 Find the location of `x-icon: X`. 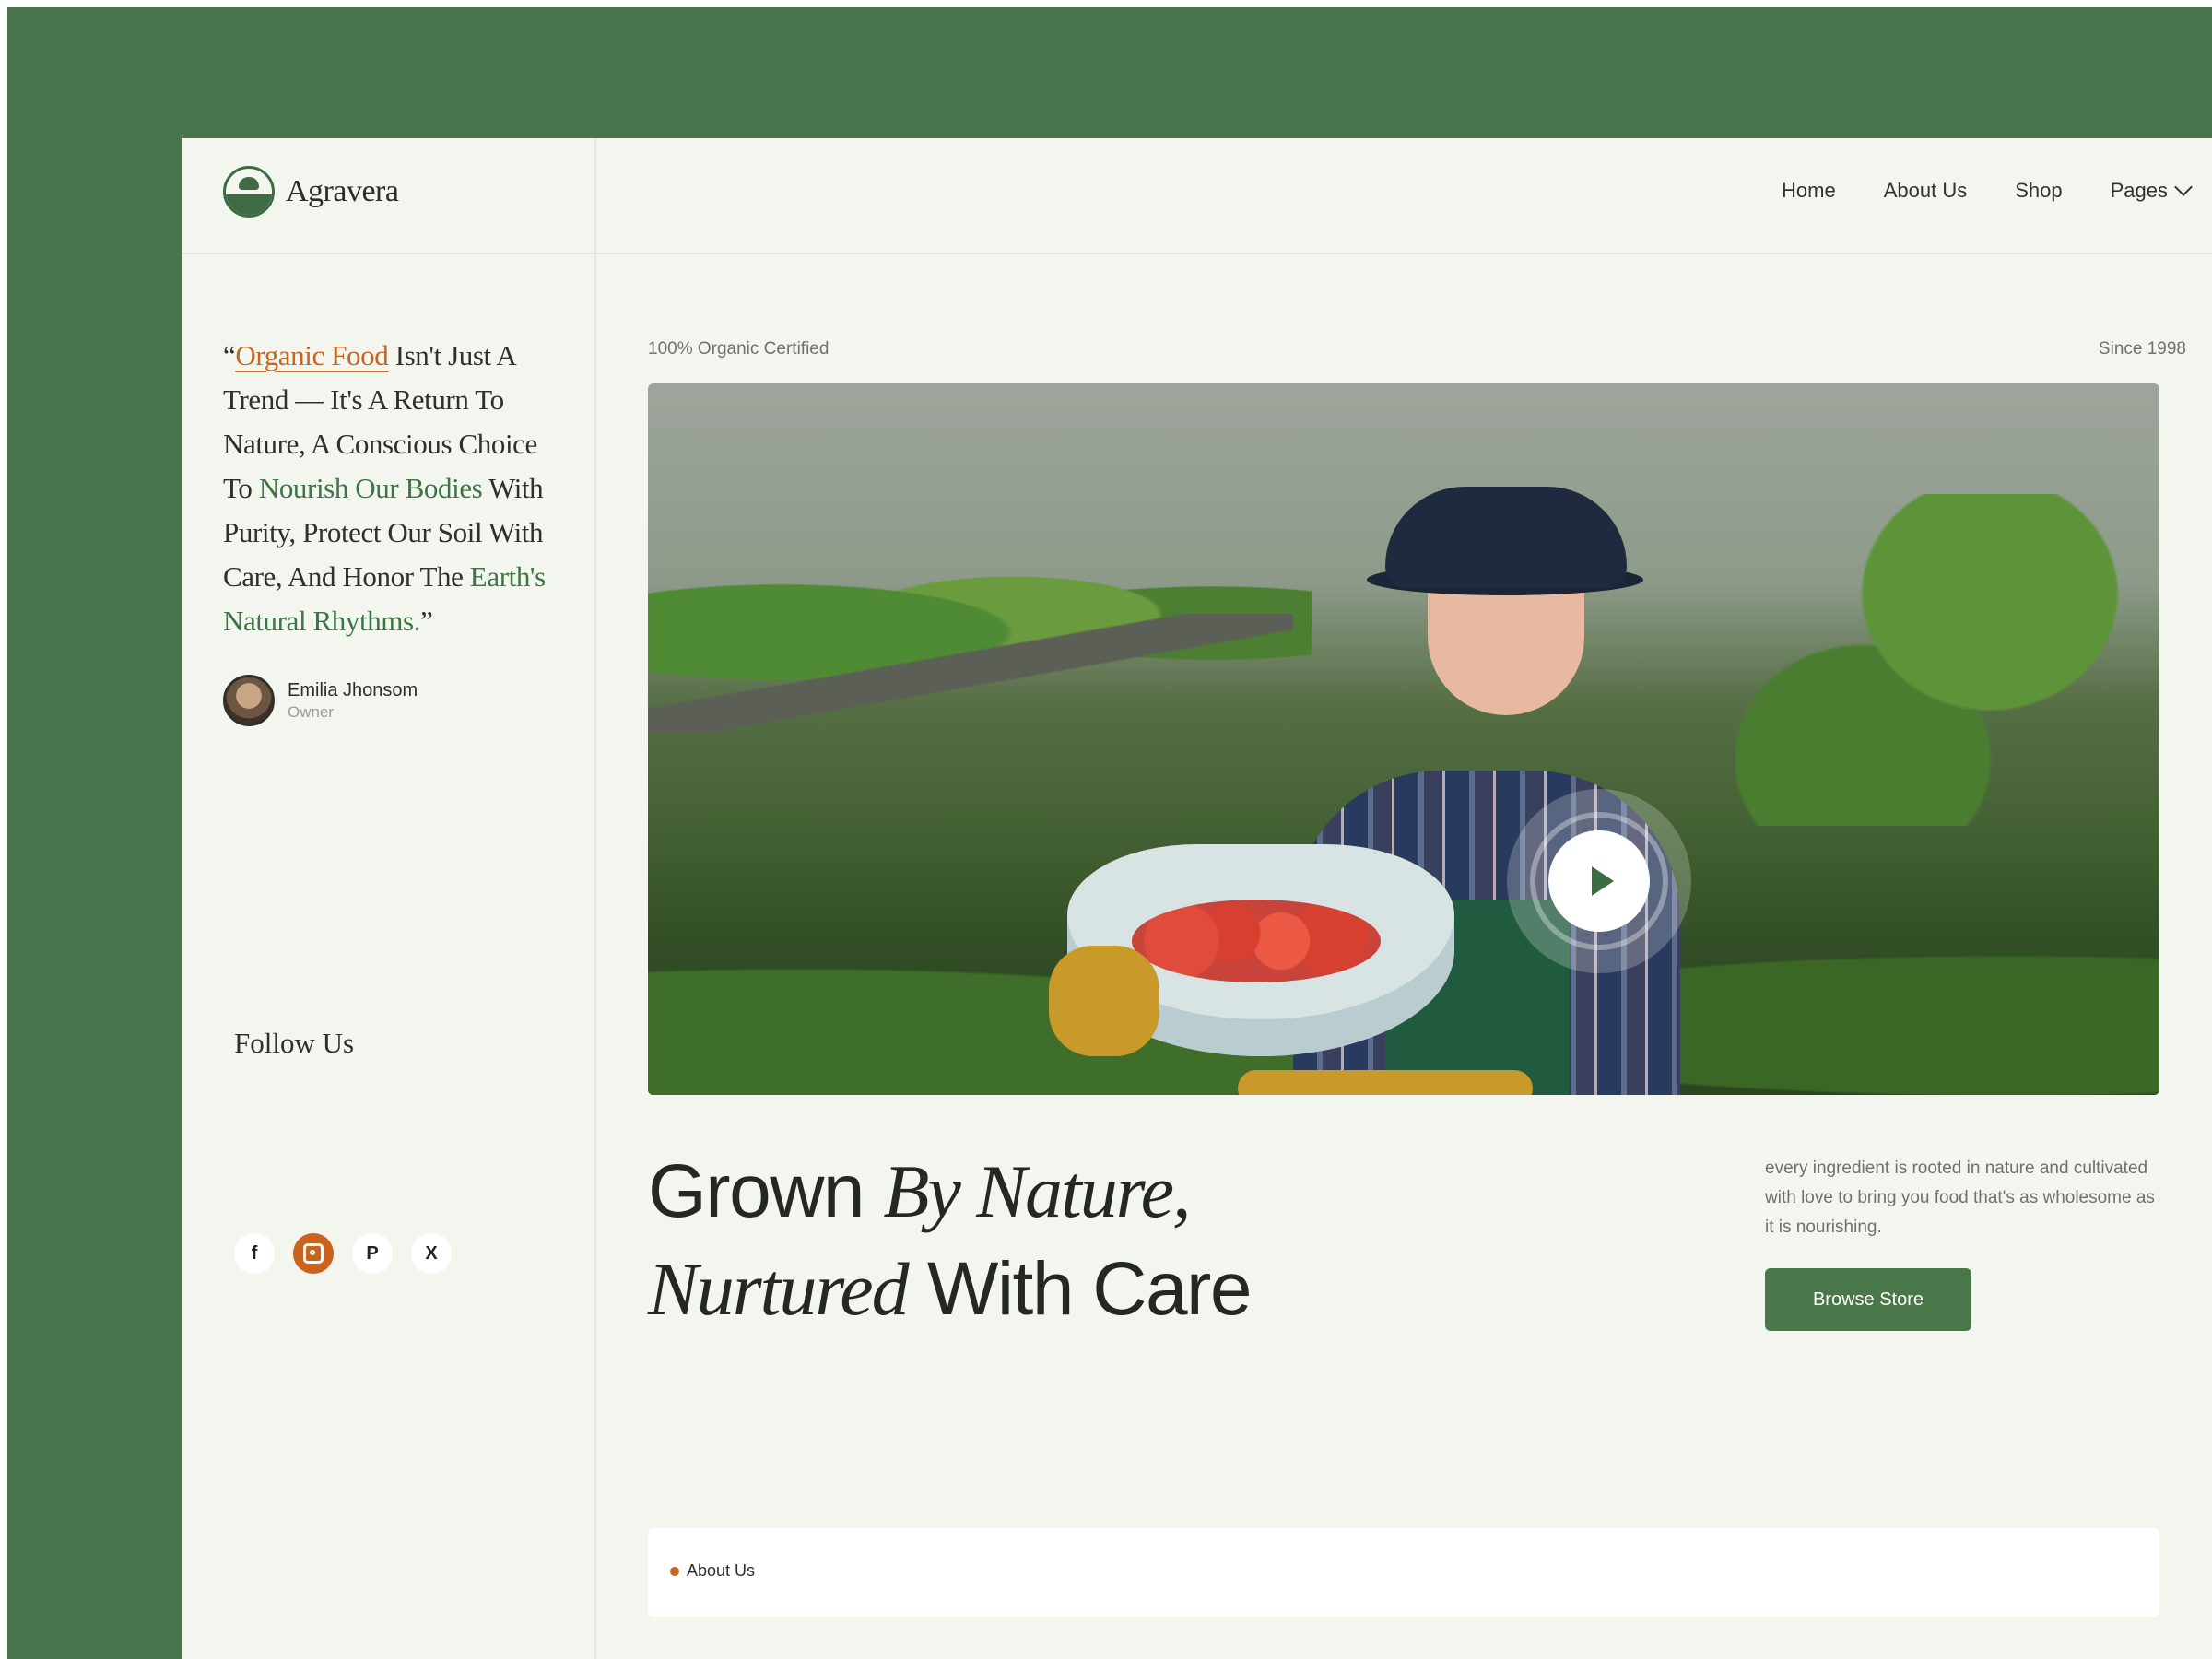

x-icon: X is located at coordinates (431, 1253).